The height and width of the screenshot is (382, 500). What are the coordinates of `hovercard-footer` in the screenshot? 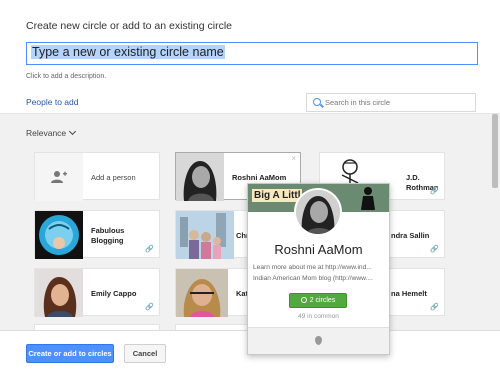 It's located at (318, 340).